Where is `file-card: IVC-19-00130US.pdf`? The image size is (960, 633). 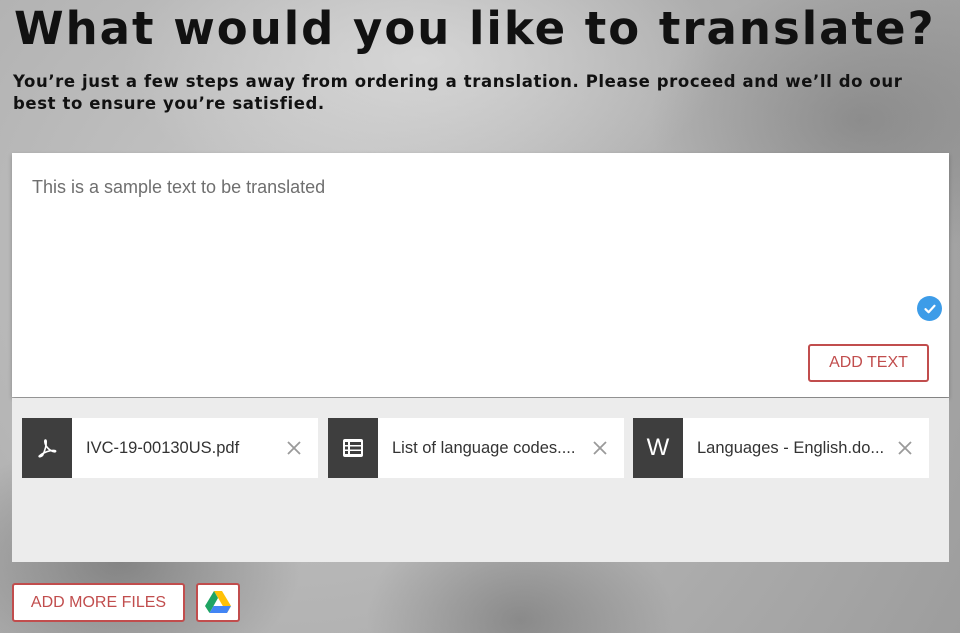
file-card: IVC-19-00130US.pdf is located at coordinates (170, 448).